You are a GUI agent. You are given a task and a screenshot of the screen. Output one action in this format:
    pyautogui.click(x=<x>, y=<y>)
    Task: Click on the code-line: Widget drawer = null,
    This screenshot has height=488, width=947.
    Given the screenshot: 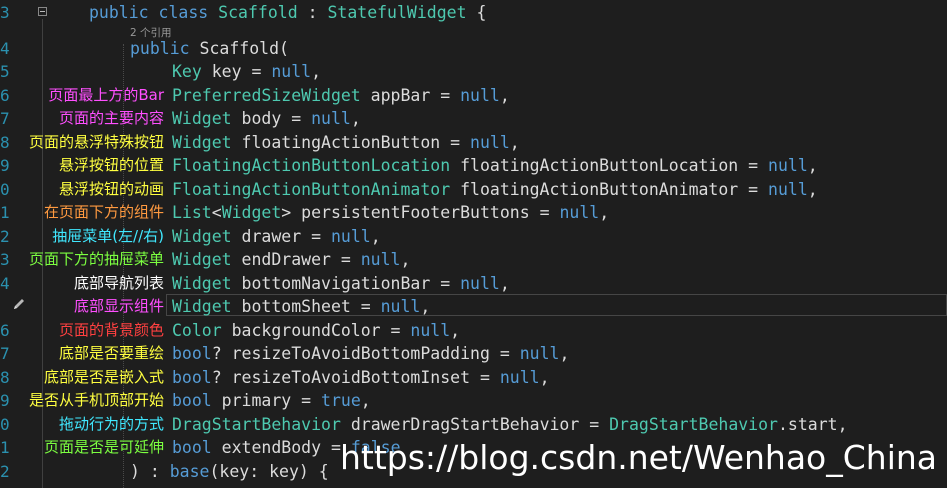 What is the action you would take?
    pyautogui.click(x=276, y=236)
    